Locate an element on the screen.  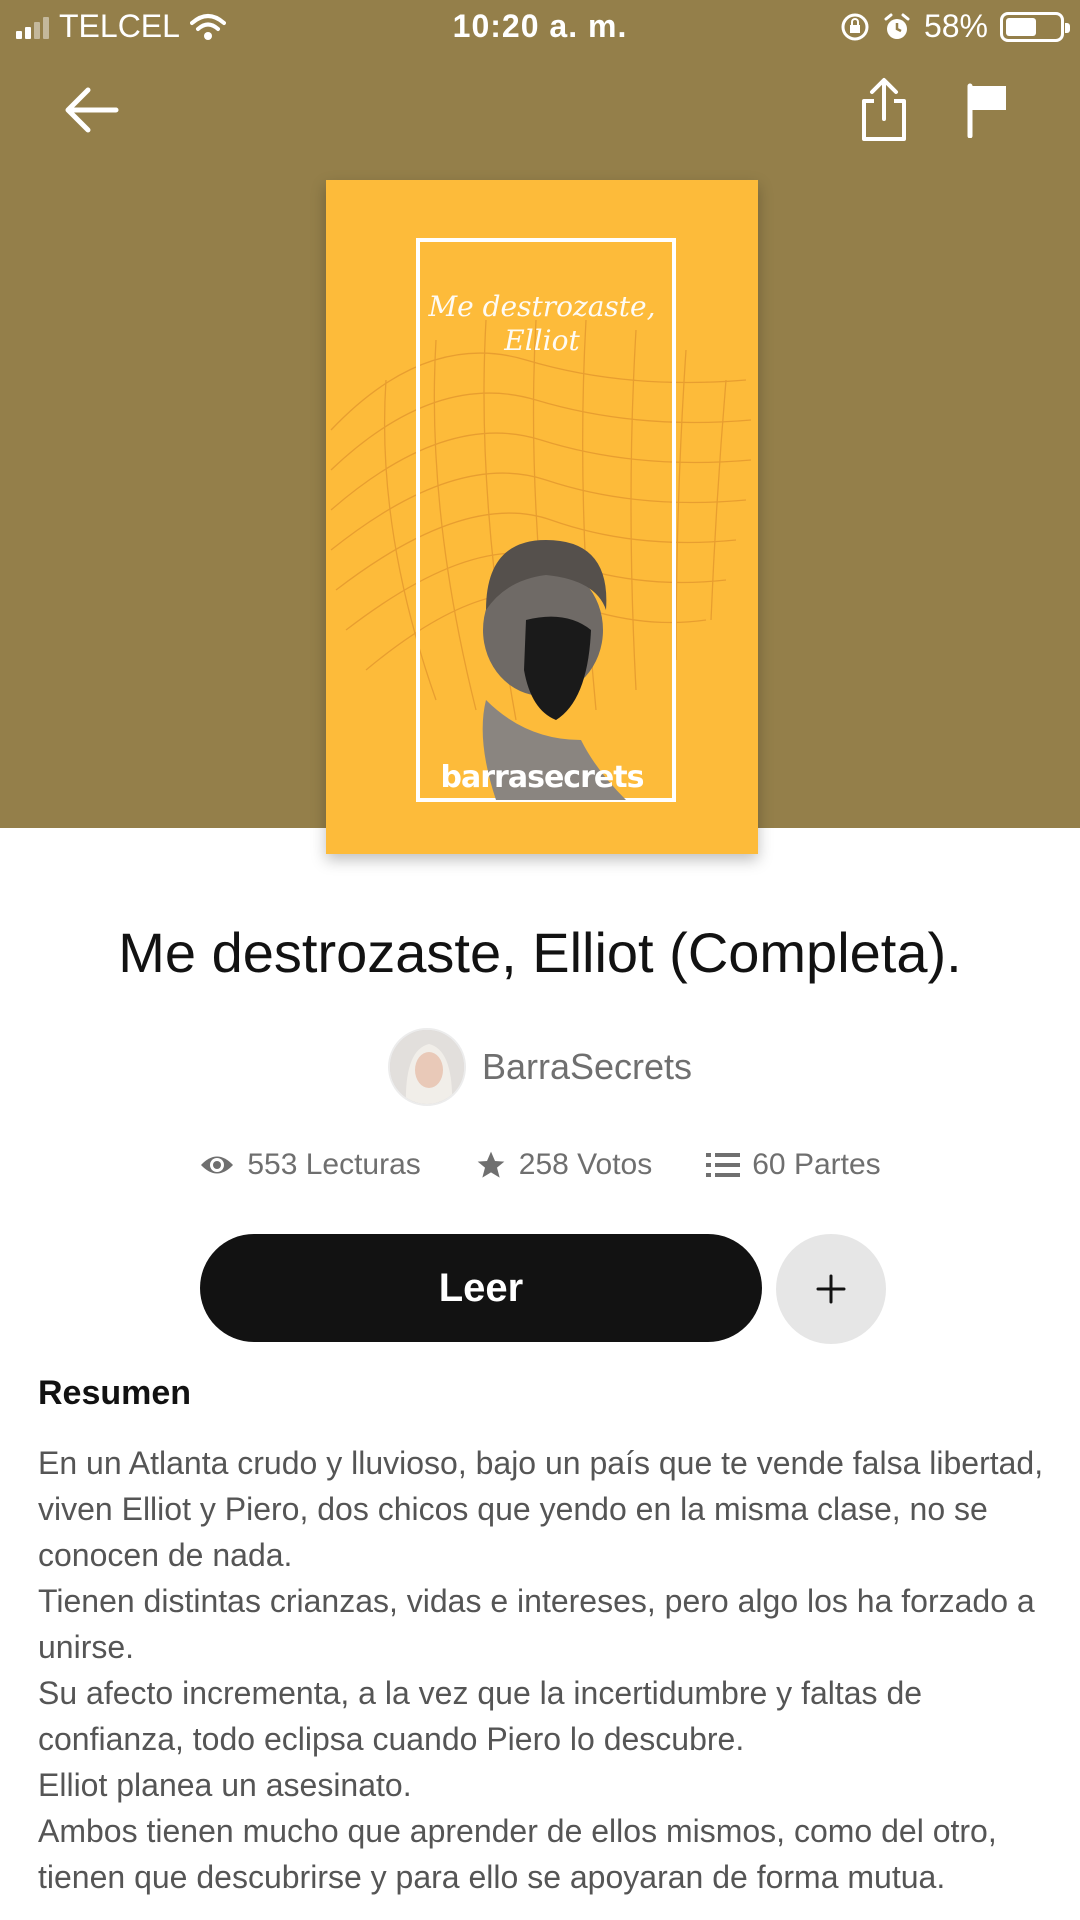
share-icon is located at coordinates (884, 109).